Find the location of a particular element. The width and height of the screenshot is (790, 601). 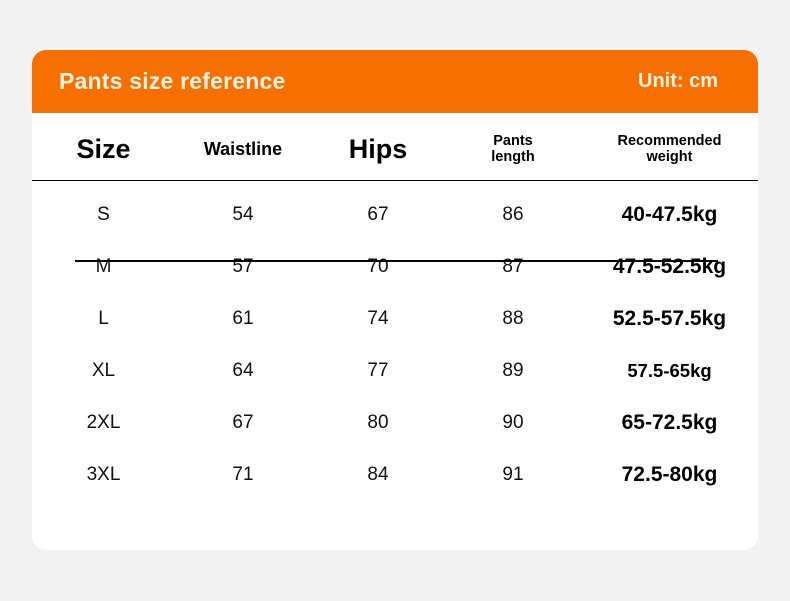

cell-pants-length: 87 is located at coordinates (513, 266).